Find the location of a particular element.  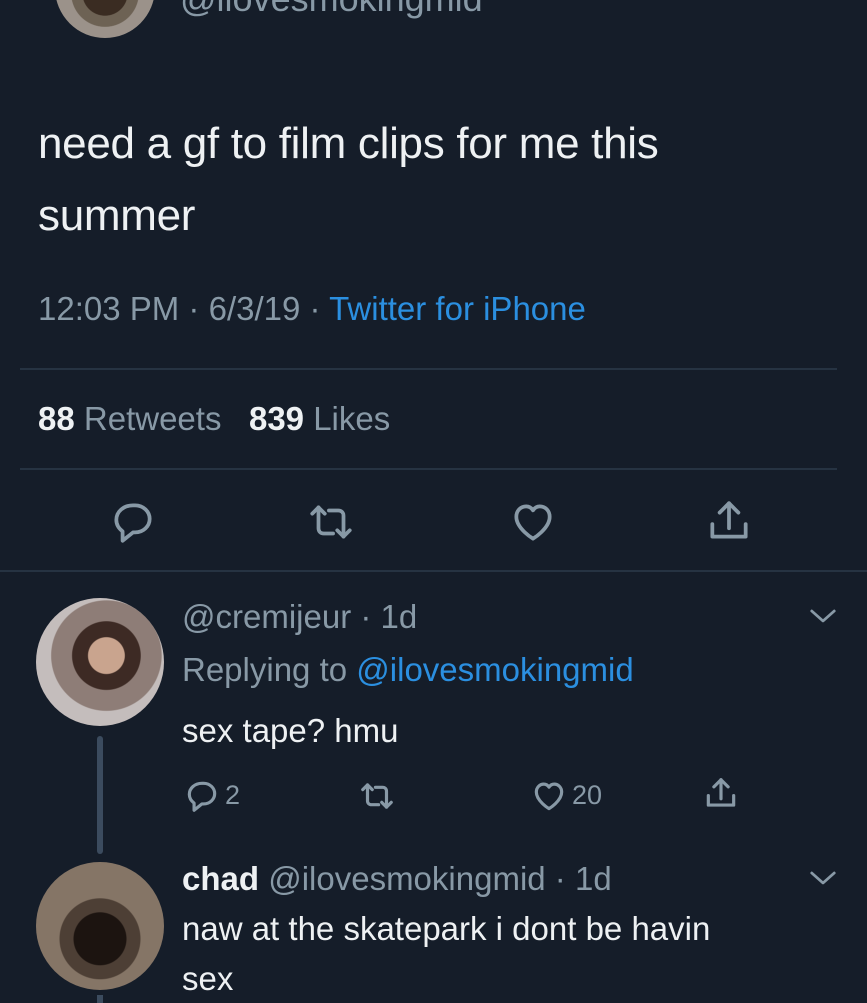

tweet-source-link: Twitter for iPhone is located at coordinates (457, 308).